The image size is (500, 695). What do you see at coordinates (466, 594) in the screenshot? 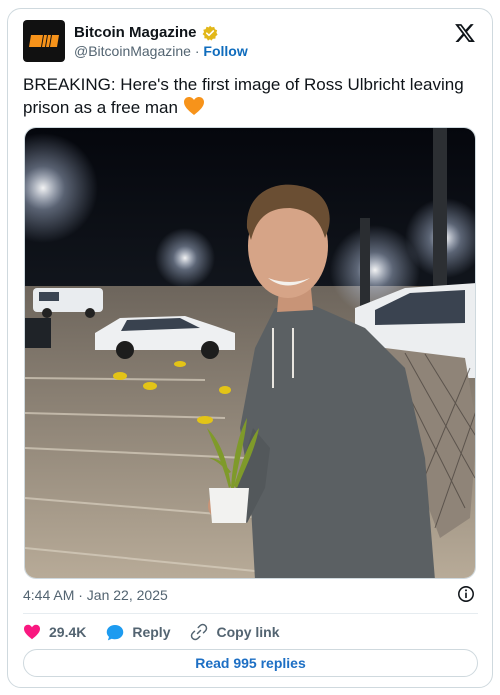
I see `info-icon` at bounding box center [466, 594].